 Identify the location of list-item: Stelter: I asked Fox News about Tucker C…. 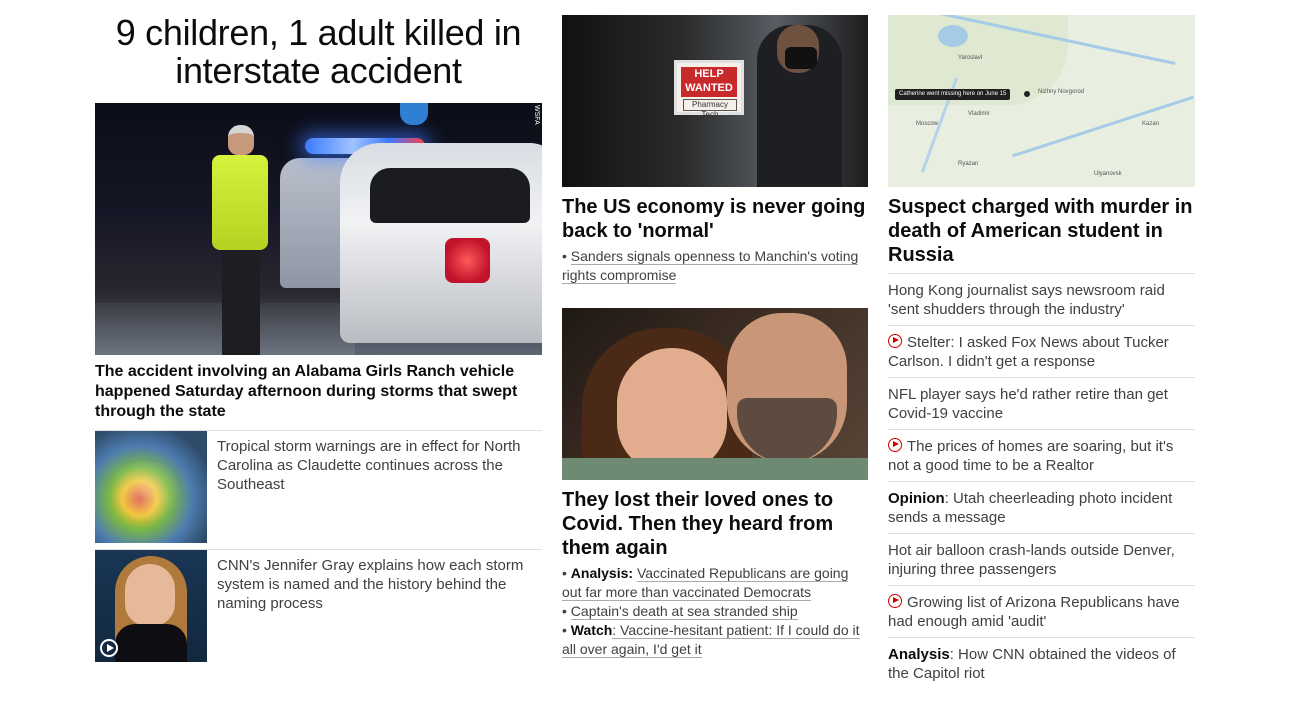
(1041, 352).